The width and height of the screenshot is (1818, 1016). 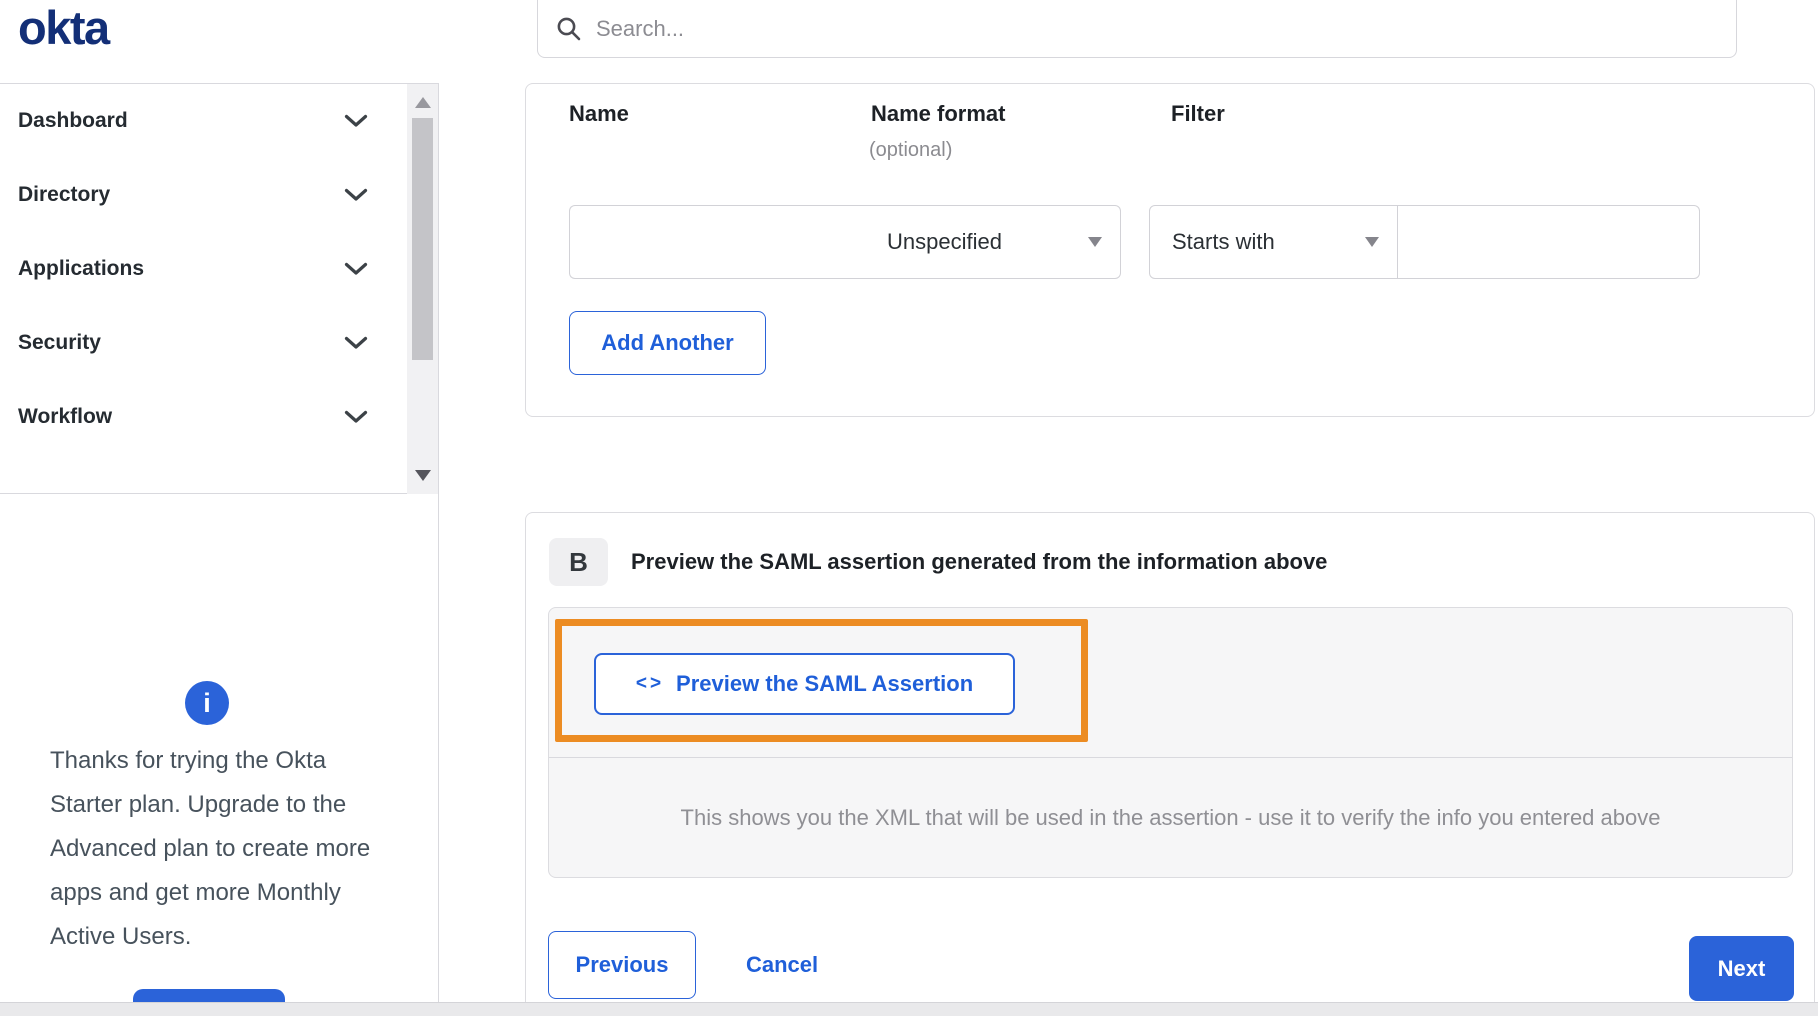 What do you see at coordinates (73, 120) in the screenshot?
I see `sidebar-item-label: Dashboard` at bounding box center [73, 120].